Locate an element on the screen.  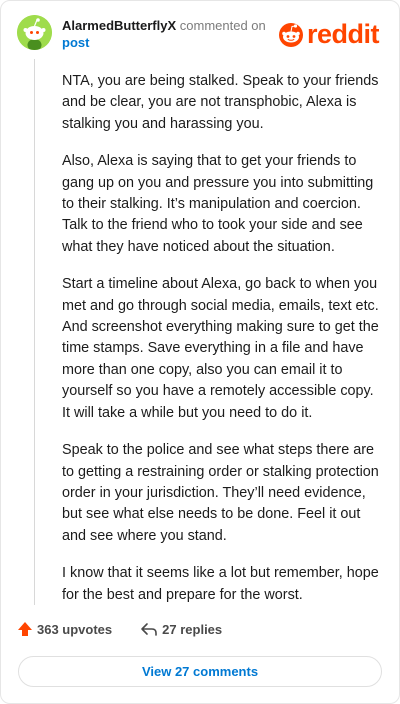
view-comments-button: View 27 comments is located at coordinates (200, 671).